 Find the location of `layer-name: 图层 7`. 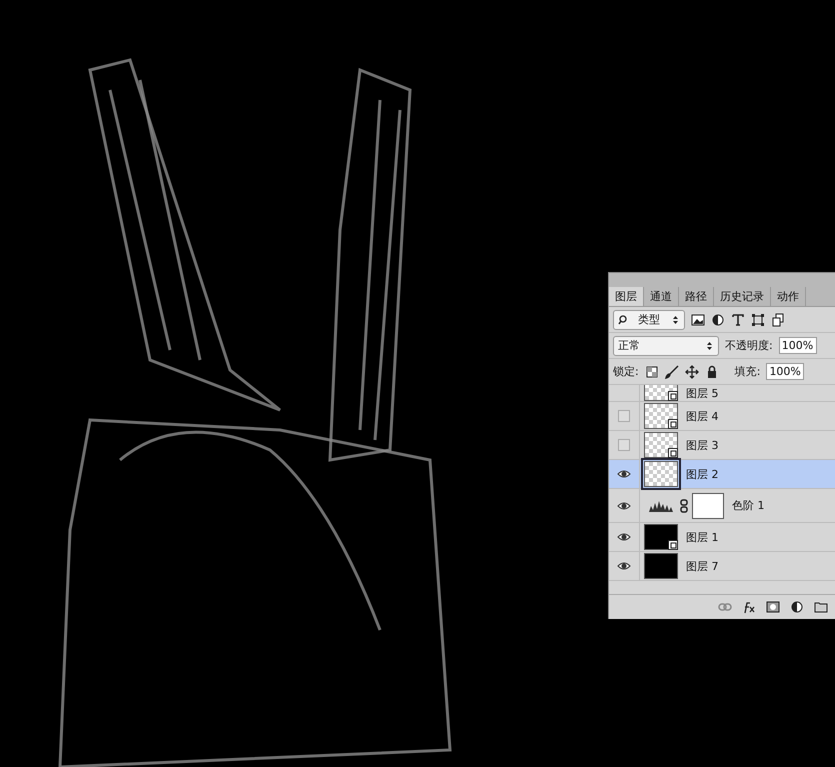

layer-name: 图层 7 is located at coordinates (702, 566).